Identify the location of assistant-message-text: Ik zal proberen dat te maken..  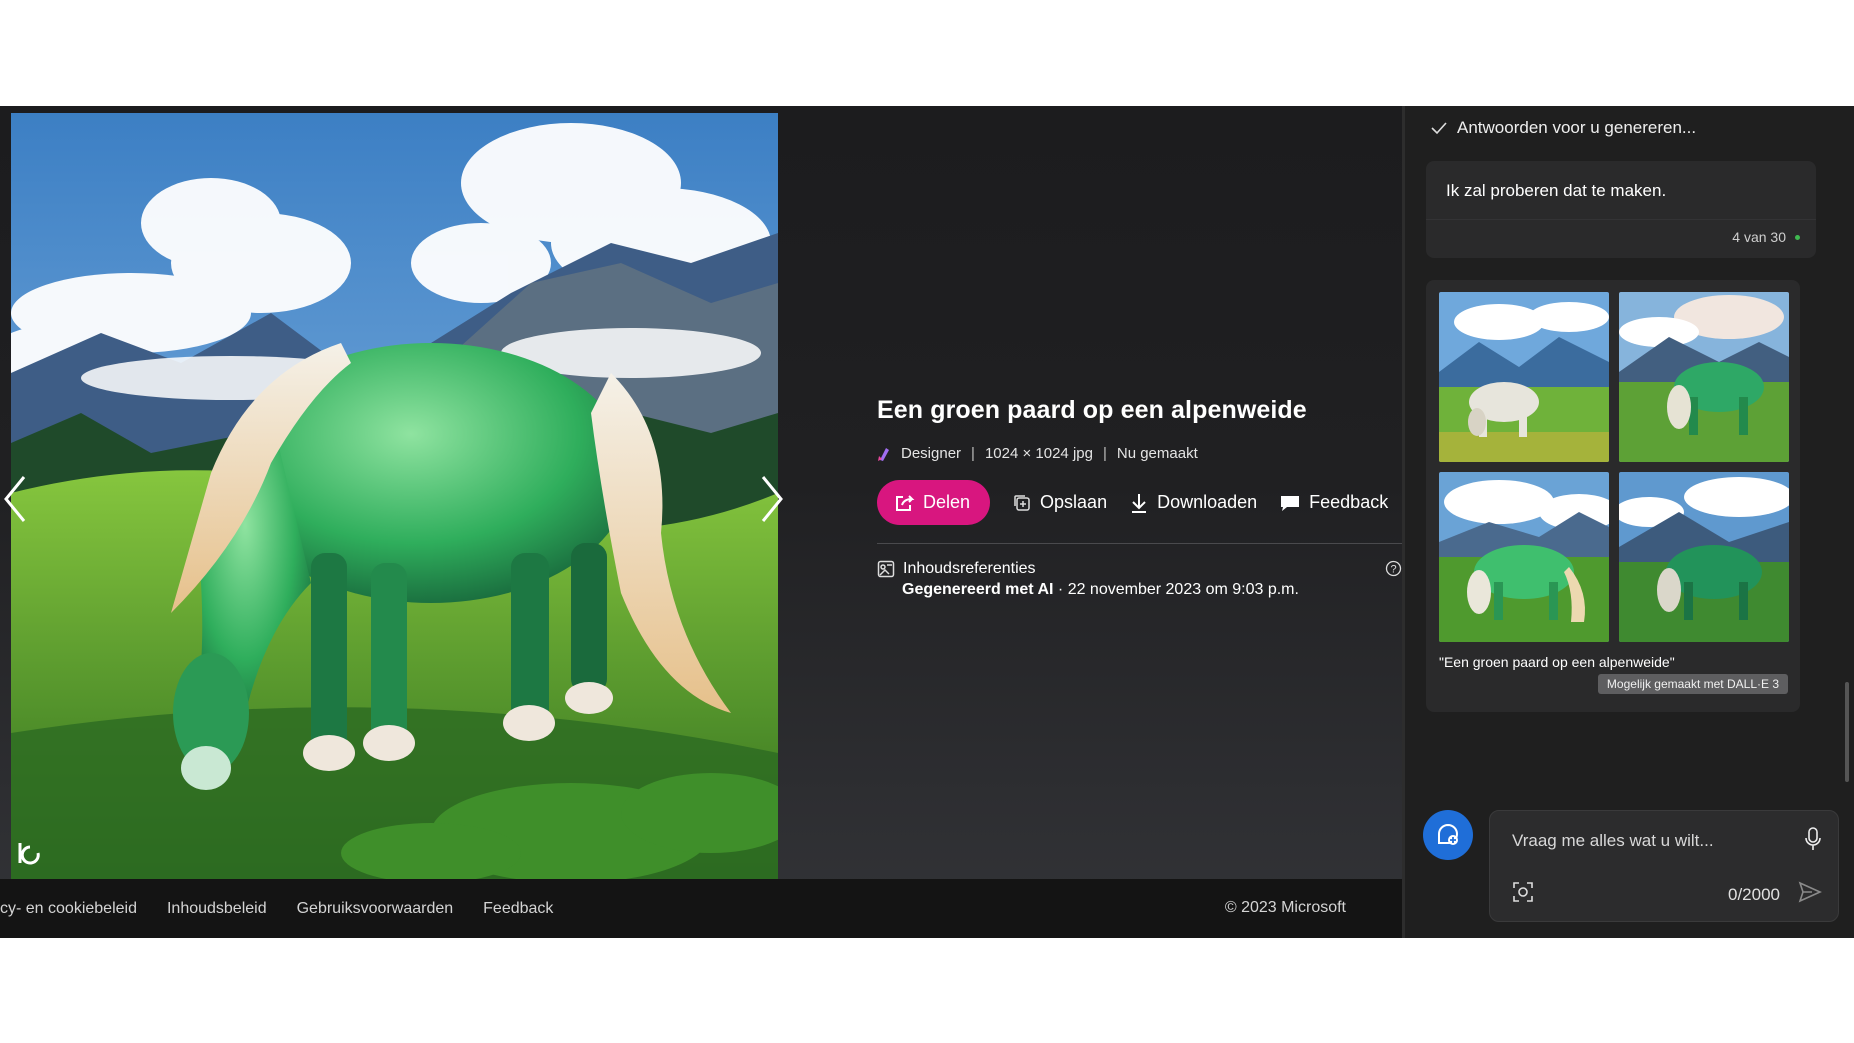
(1556, 190).